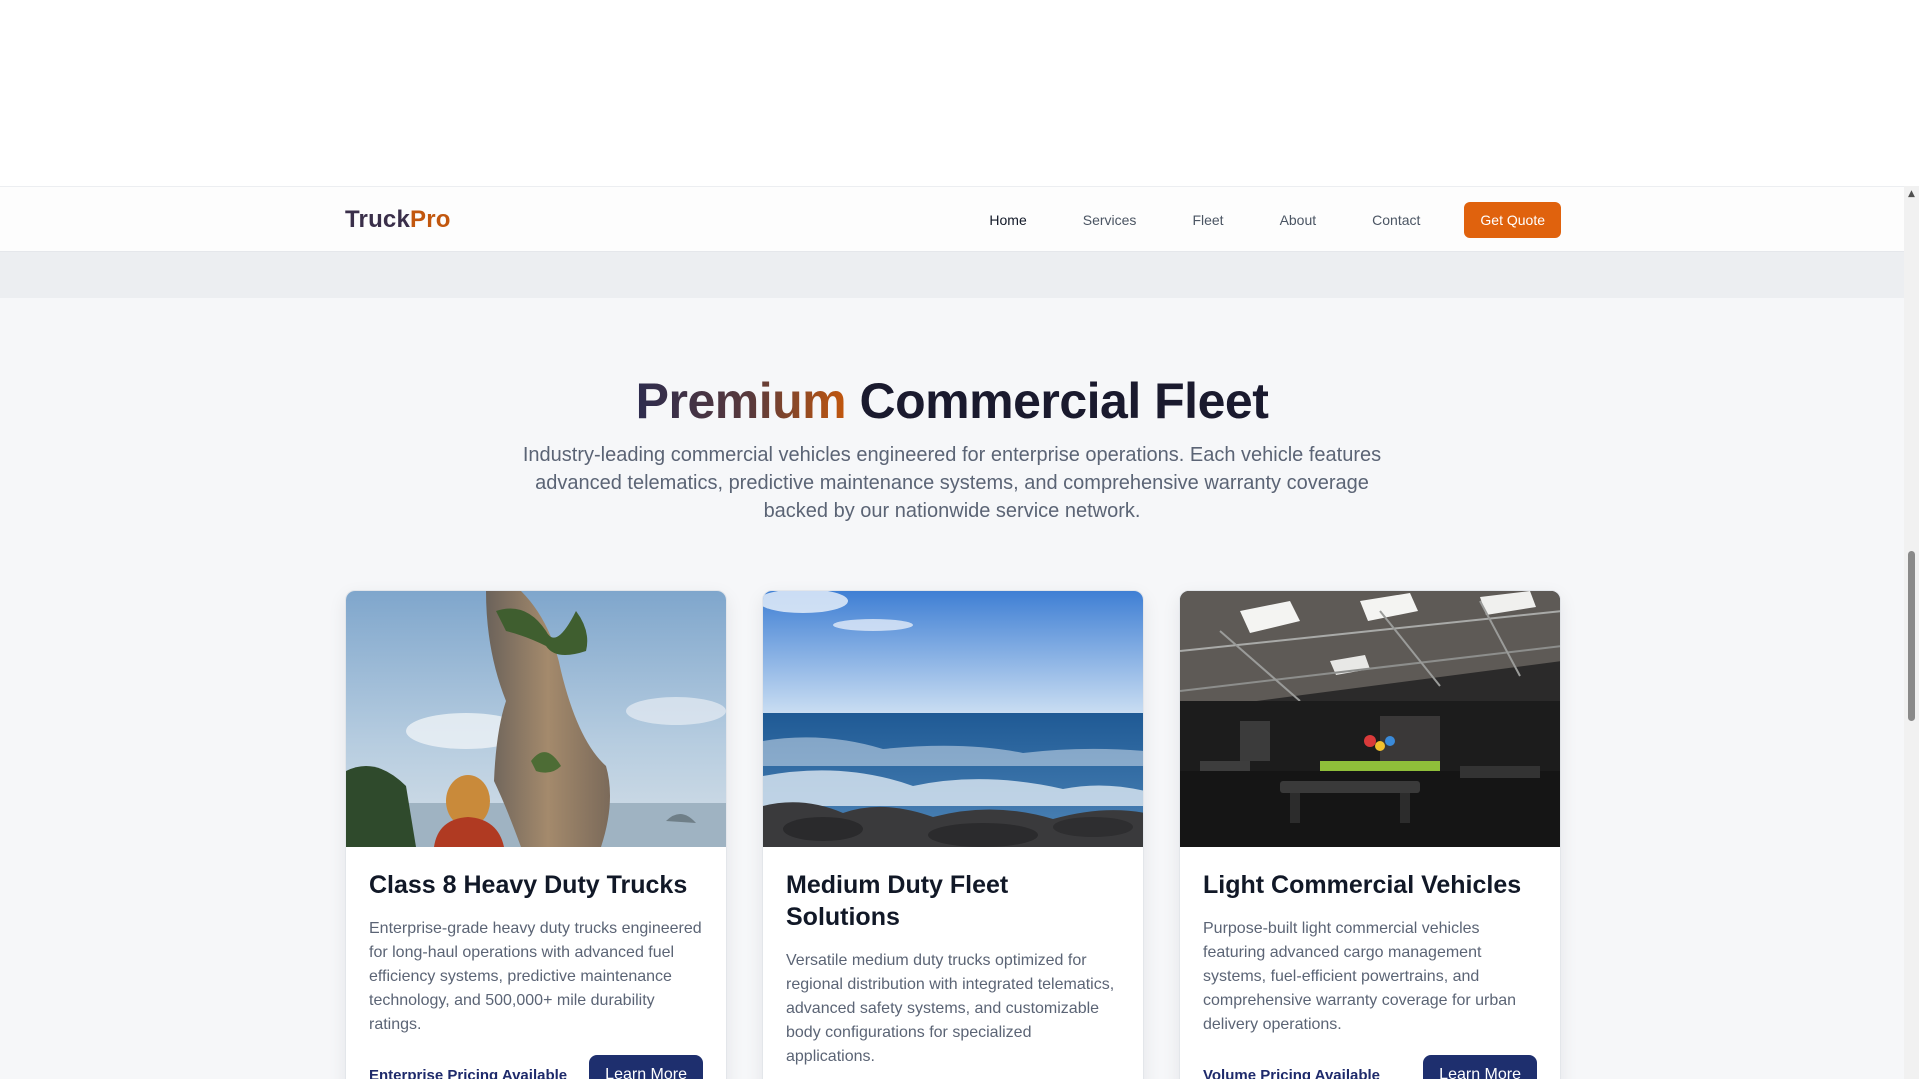  Describe the element at coordinates (1057, 401) in the screenshot. I see `heading-rest: Commercial Fleet` at that location.